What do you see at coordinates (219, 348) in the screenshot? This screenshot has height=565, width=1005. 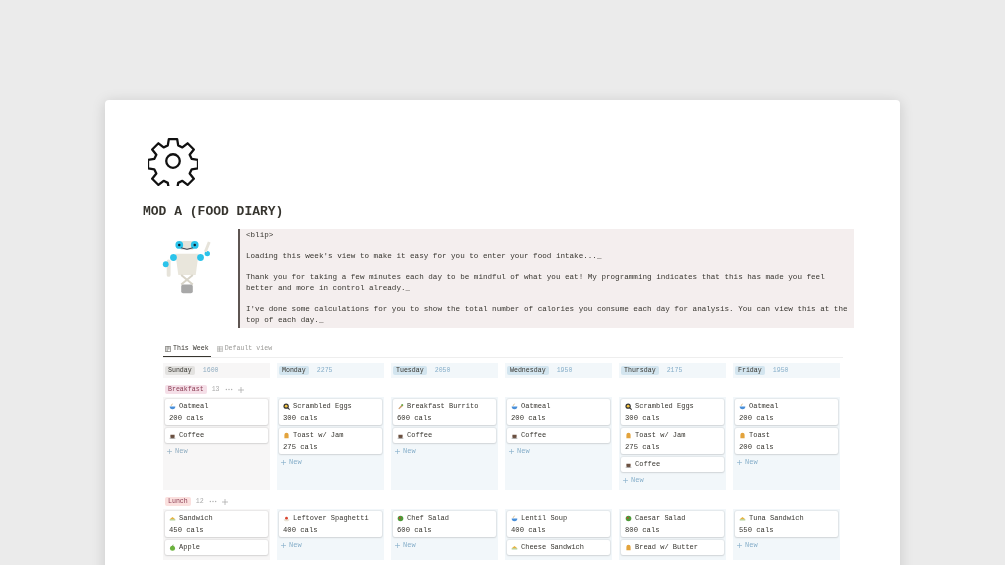 I see `table-icon` at bounding box center [219, 348].